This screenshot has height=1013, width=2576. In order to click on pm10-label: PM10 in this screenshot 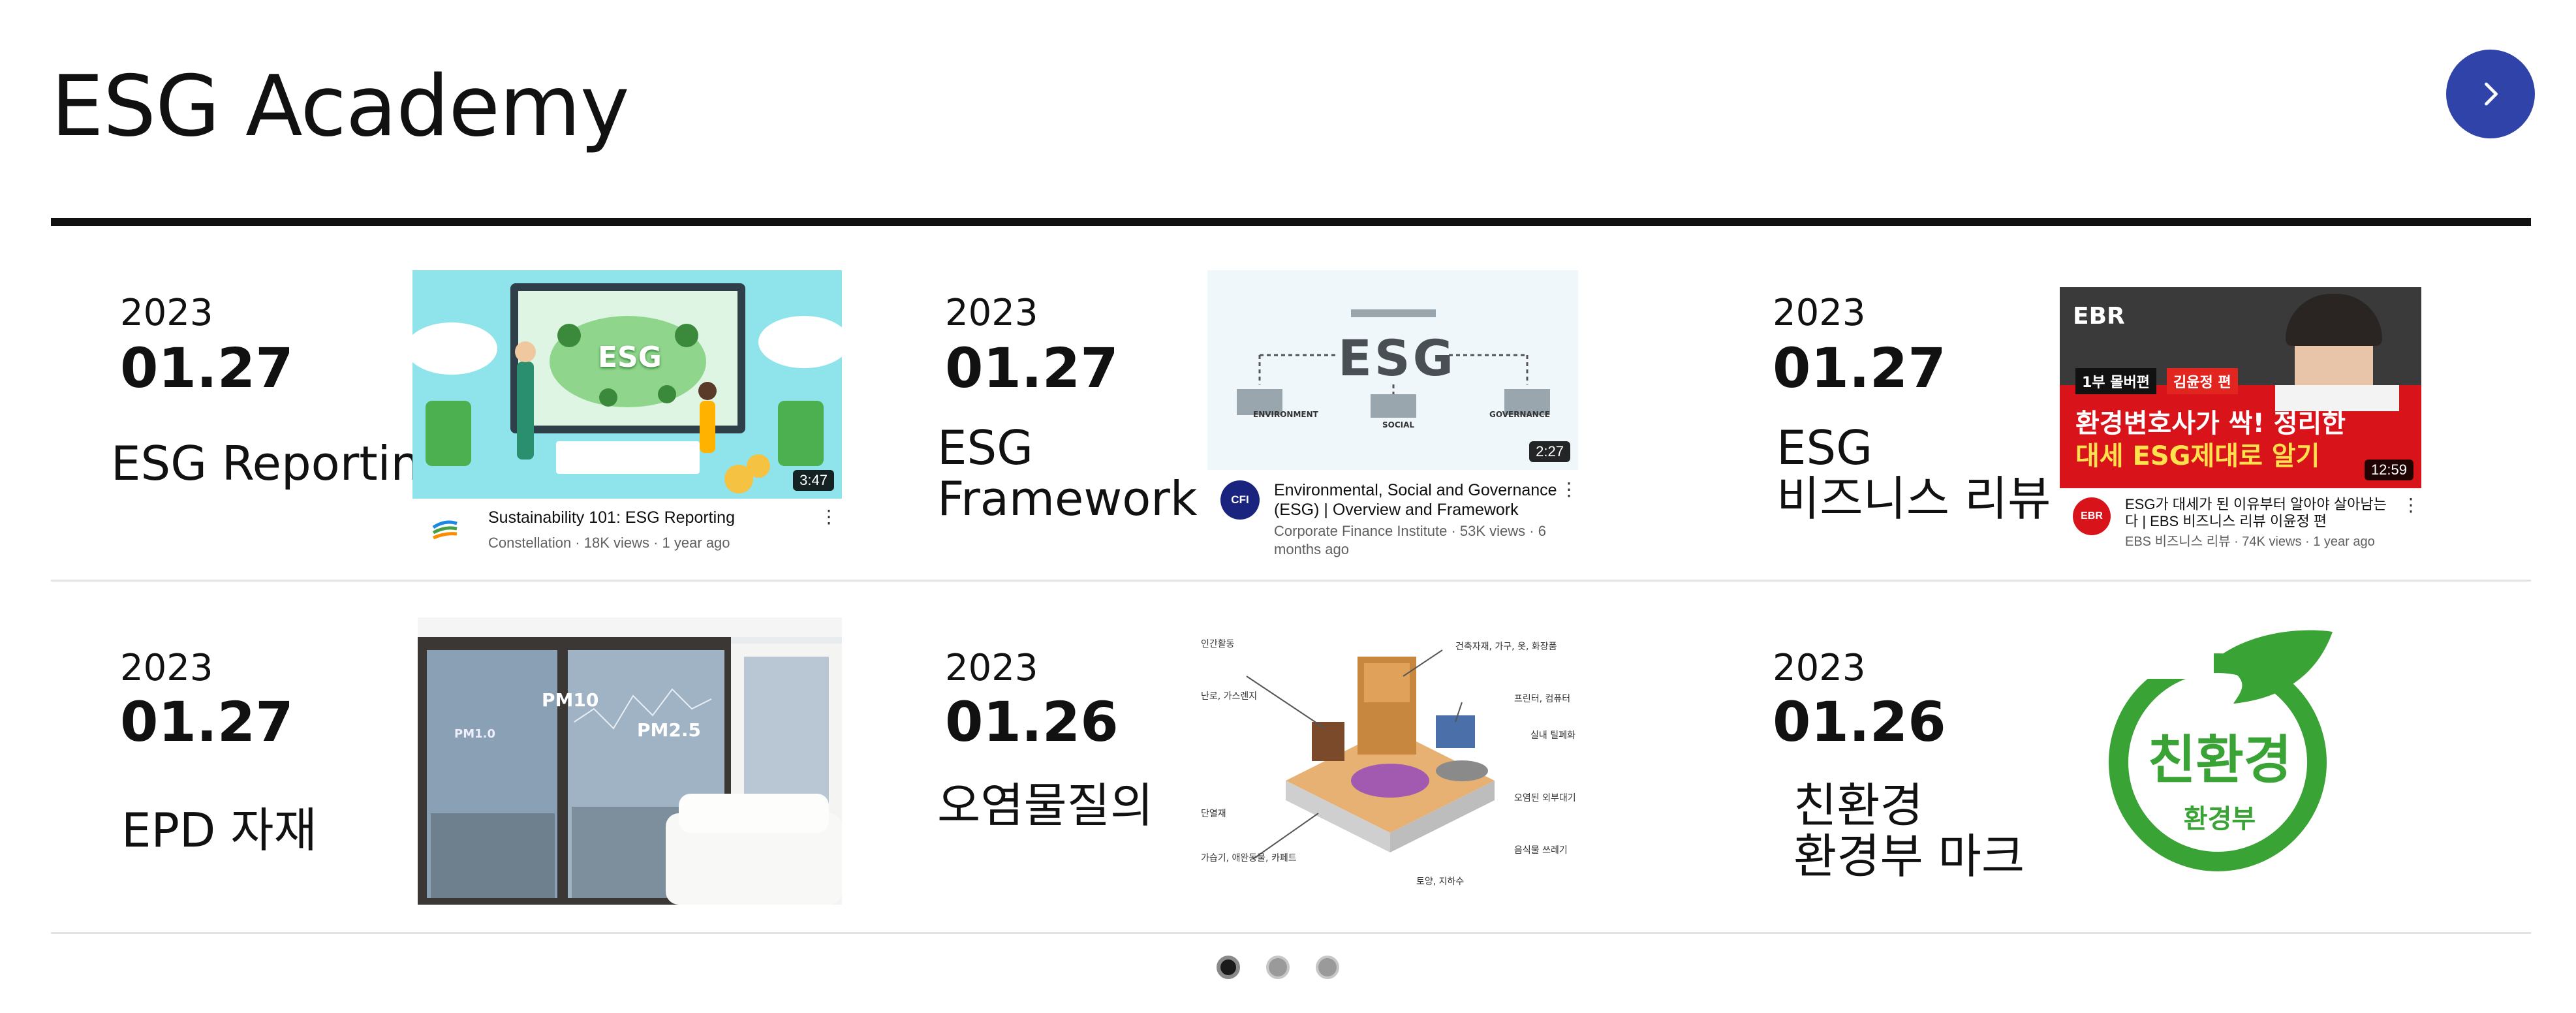, I will do `click(570, 700)`.